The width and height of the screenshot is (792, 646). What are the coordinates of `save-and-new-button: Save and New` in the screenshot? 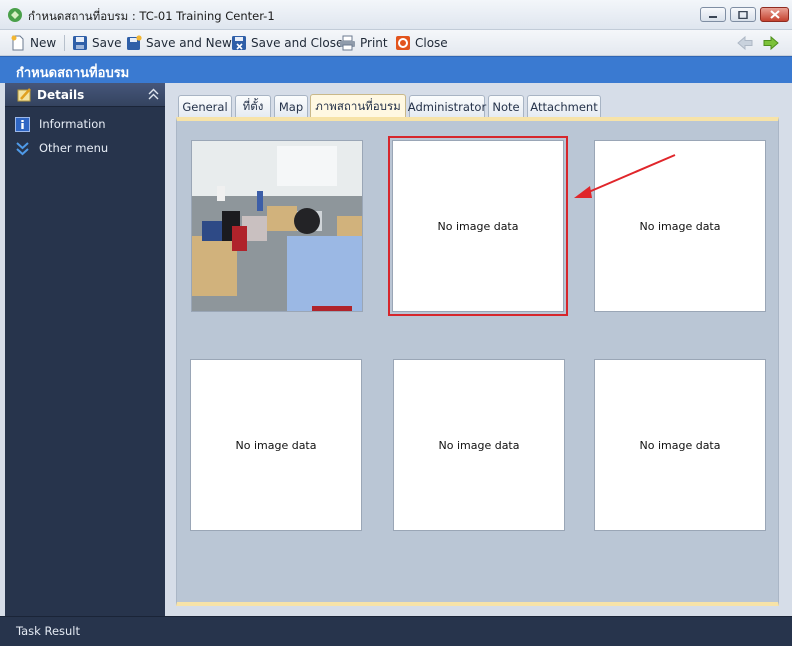 It's located at (179, 43).